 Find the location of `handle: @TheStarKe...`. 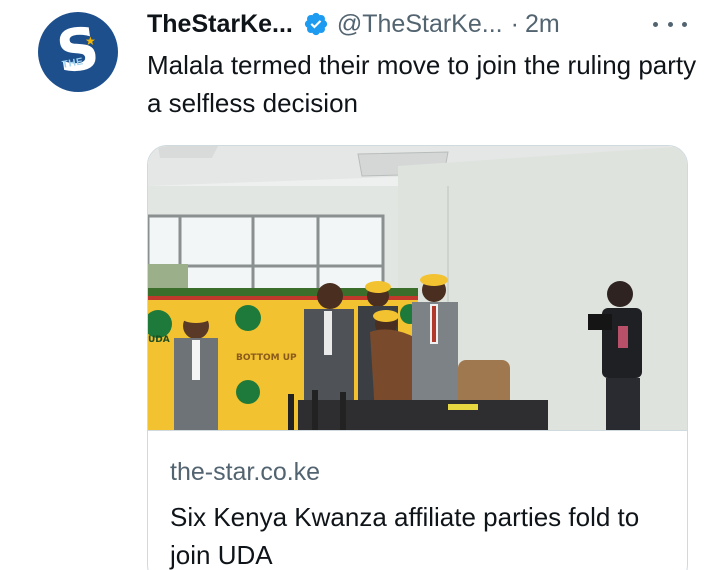

handle: @TheStarKe... is located at coordinates (420, 24).